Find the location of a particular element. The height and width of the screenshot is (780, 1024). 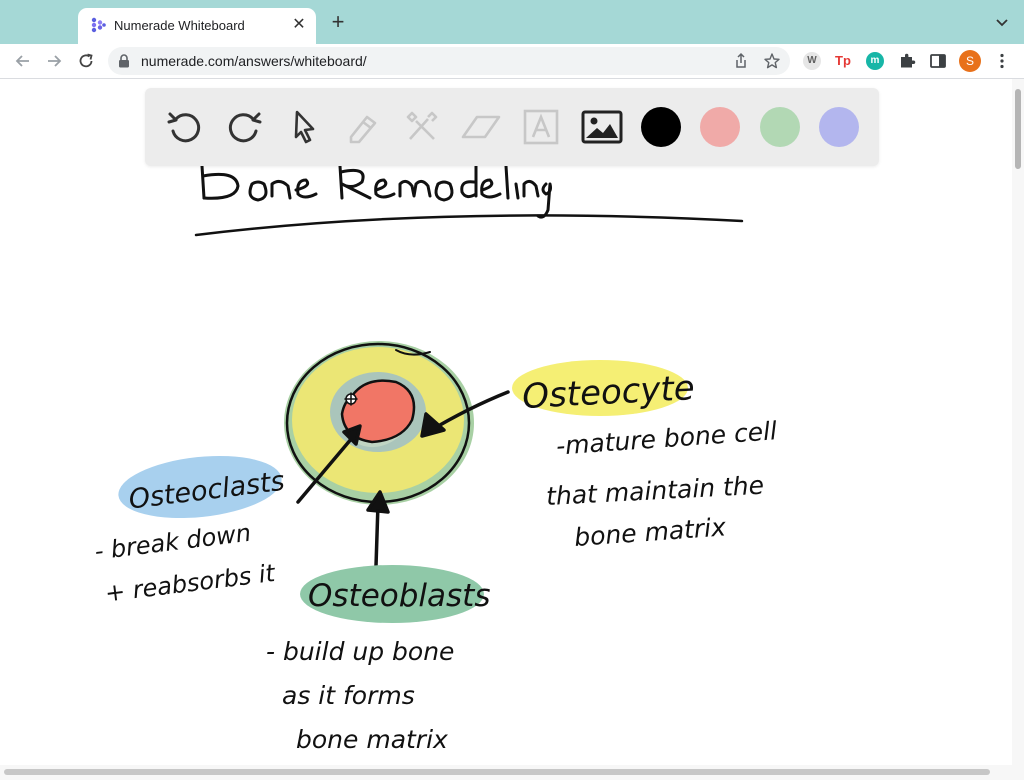

extensions-puzzle-icon is located at coordinates (907, 61).